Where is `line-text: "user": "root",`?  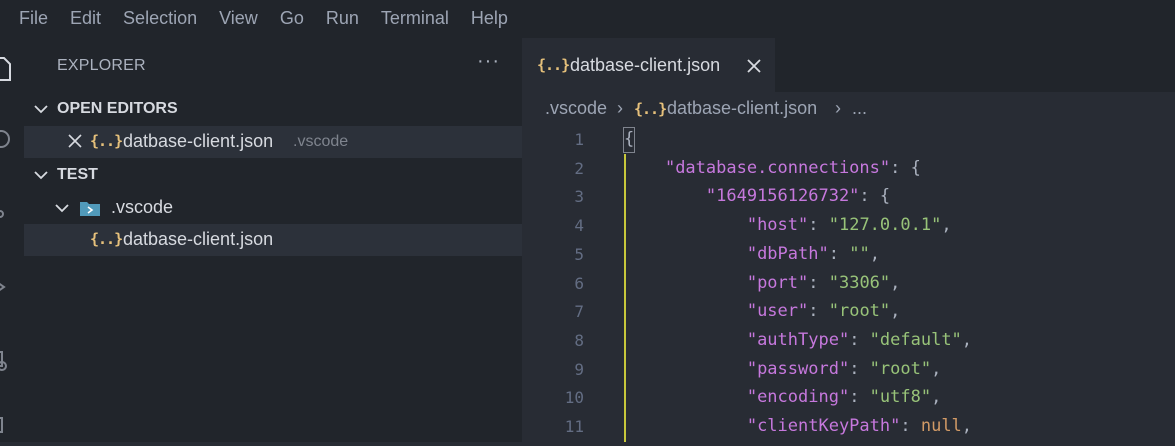 line-text: "user": "root", is located at coordinates (762, 311).